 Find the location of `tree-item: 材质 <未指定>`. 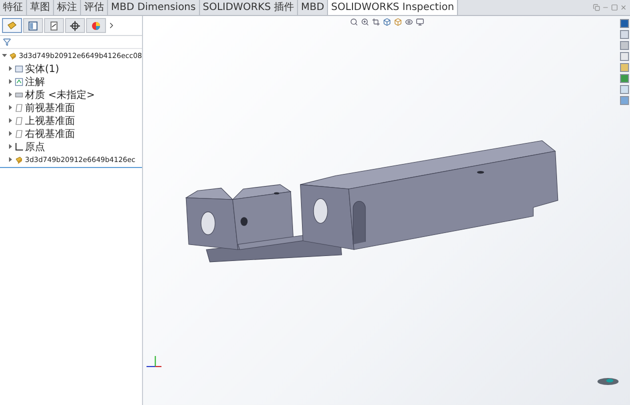

tree-item: 材质 <未指定> is located at coordinates (71, 94).